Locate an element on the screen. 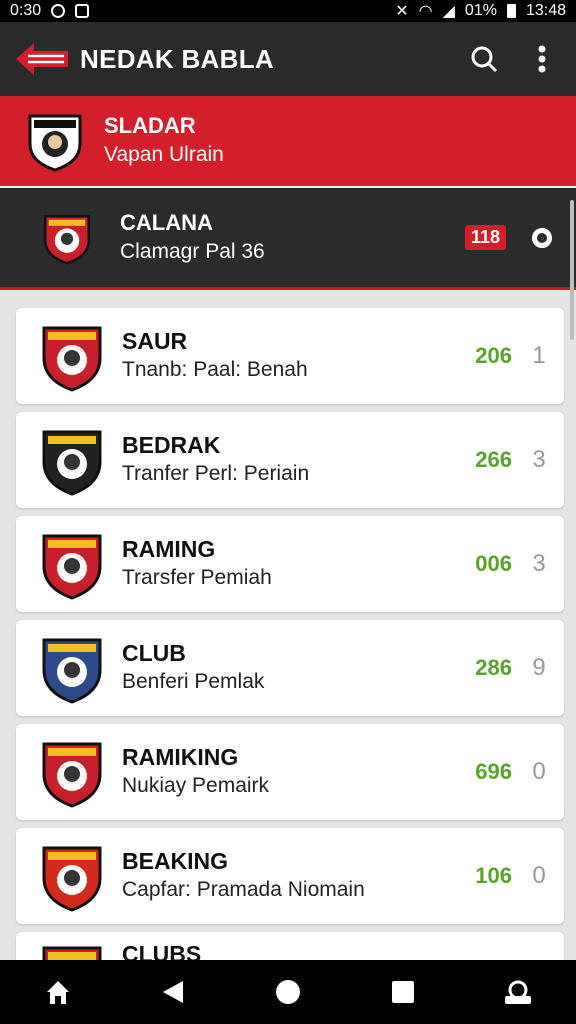  team-name: BEDRAK is located at coordinates (171, 445).